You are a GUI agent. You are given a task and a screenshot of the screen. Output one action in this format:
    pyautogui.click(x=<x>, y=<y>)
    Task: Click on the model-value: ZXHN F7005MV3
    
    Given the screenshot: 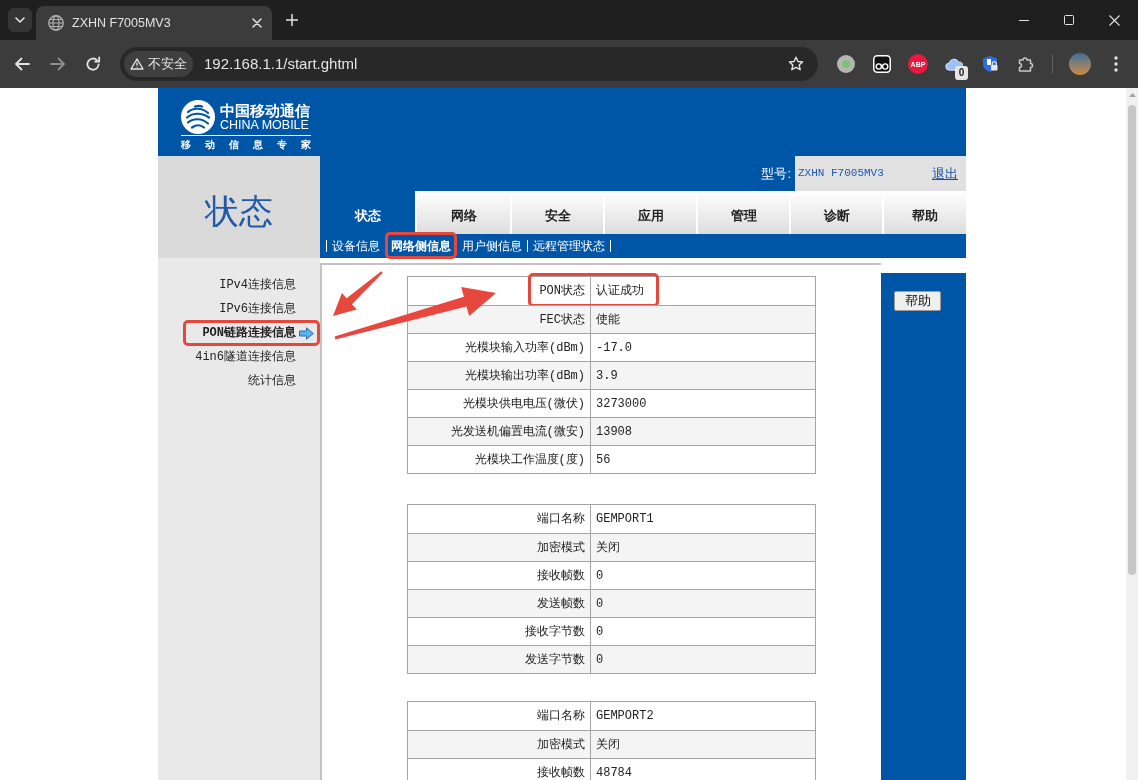 What is the action you would take?
    pyautogui.click(x=841, y=174)
    